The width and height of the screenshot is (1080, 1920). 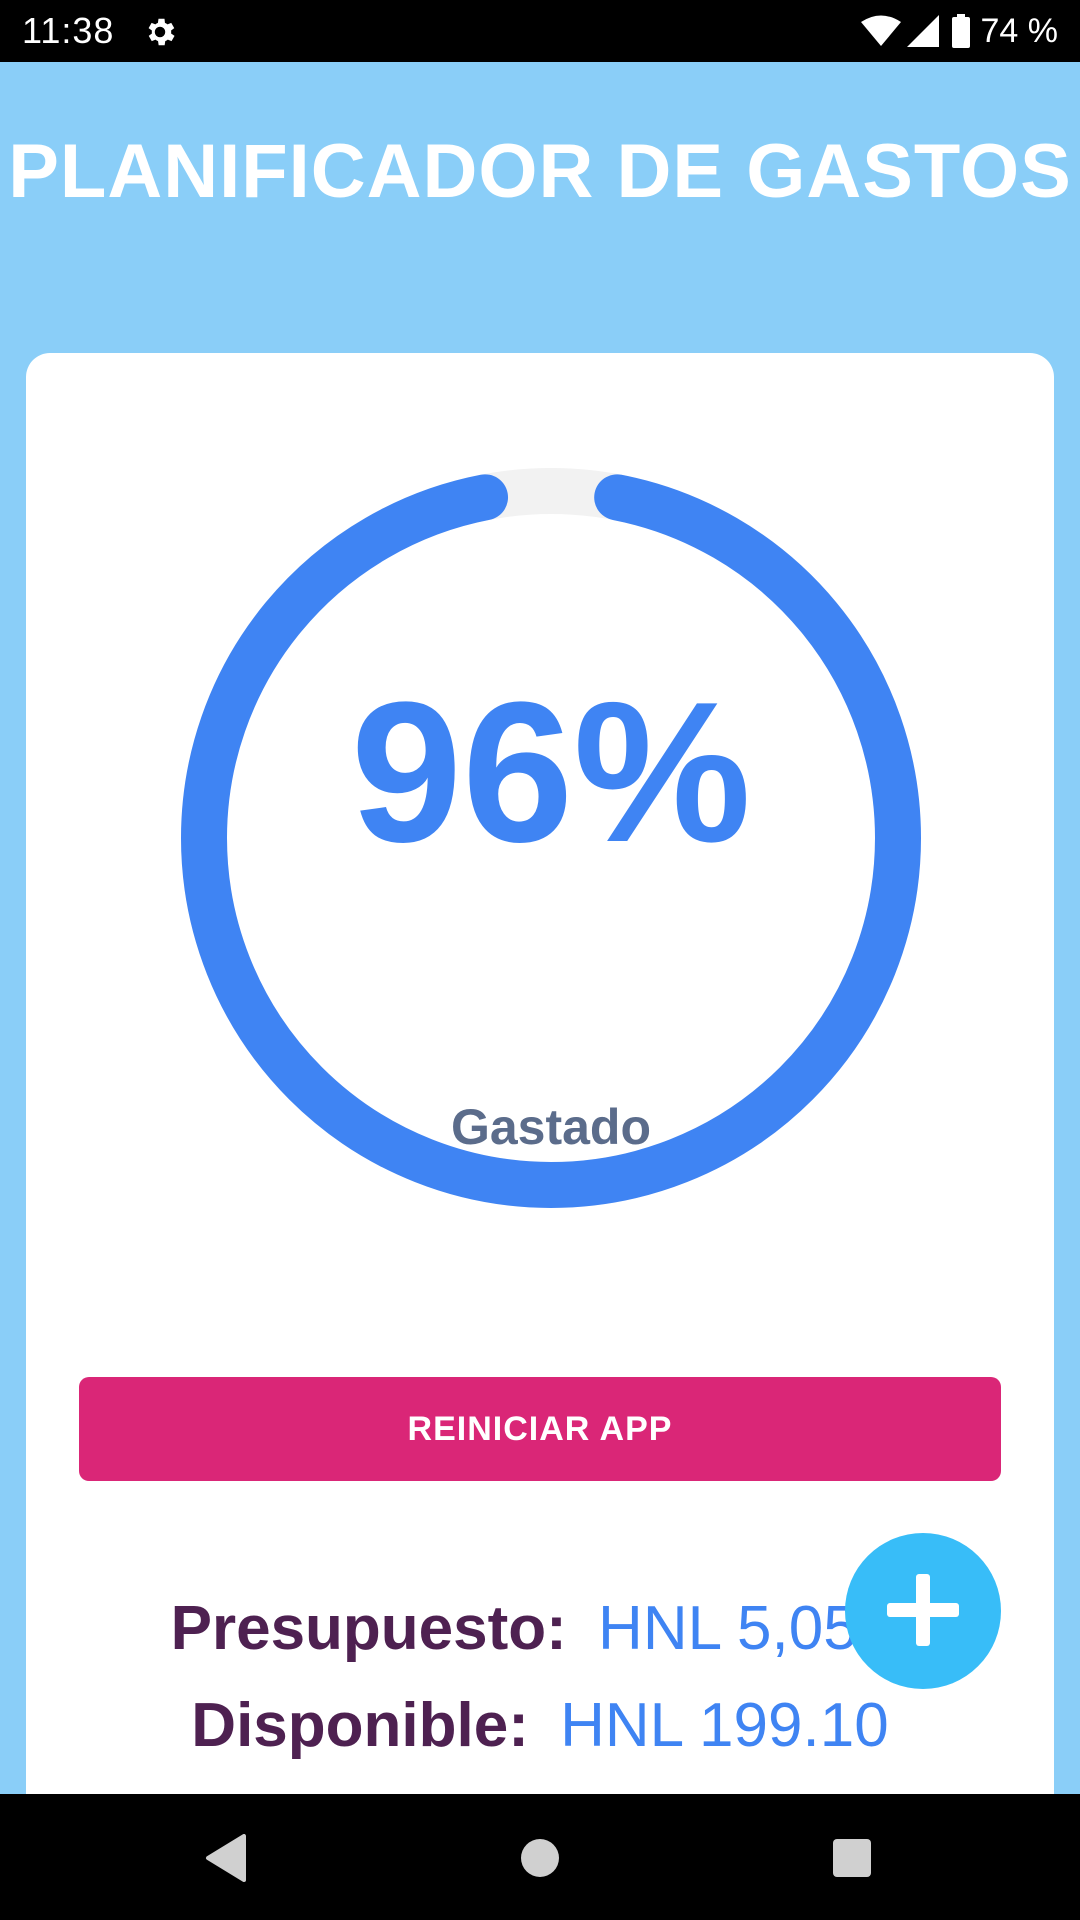 What do you see at coordinates (160, 32) in the screenshot?
I see `settings-icon` at bounding box center [160, 32].